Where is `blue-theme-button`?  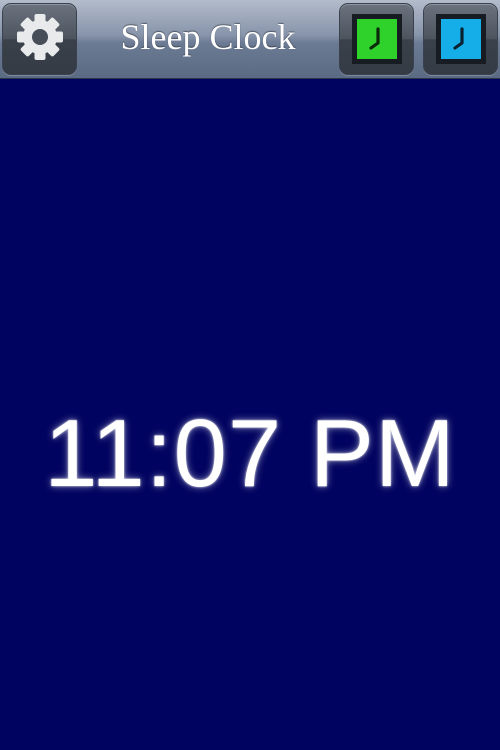 blue-theme-button is located at coordinates (460, 39).